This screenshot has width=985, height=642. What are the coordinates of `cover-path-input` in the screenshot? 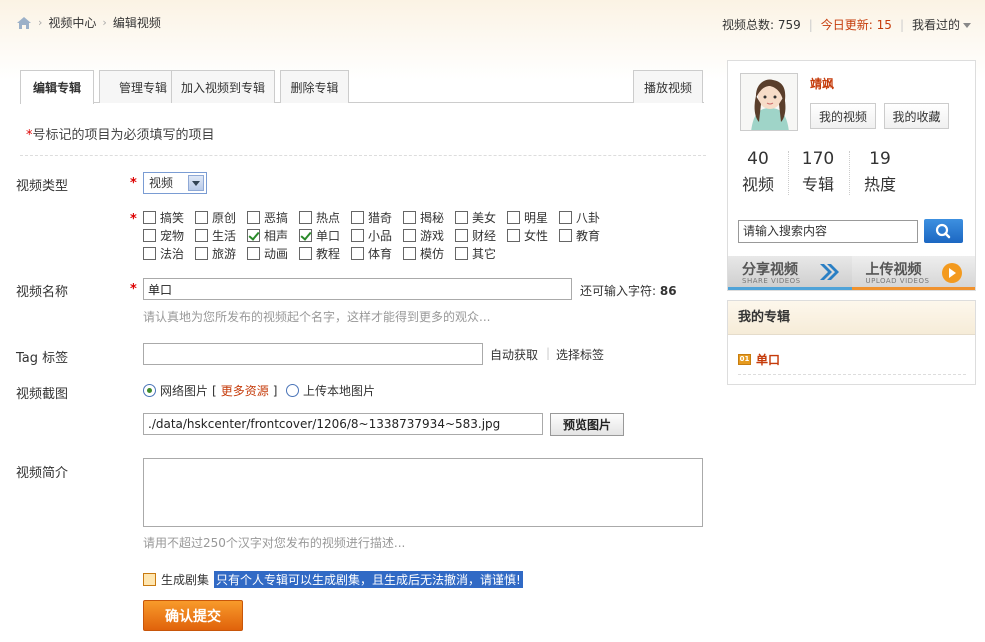 It's located at (343, 424).